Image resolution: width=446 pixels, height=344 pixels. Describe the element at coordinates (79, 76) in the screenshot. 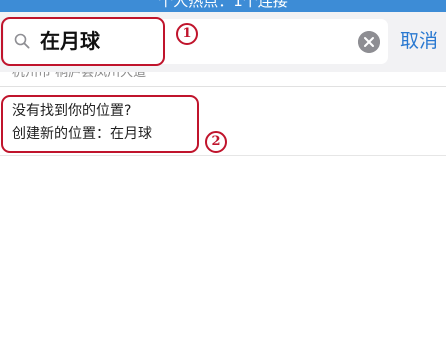

I see `address-text: 杭州市 桐庐县凤川大道` at that location.